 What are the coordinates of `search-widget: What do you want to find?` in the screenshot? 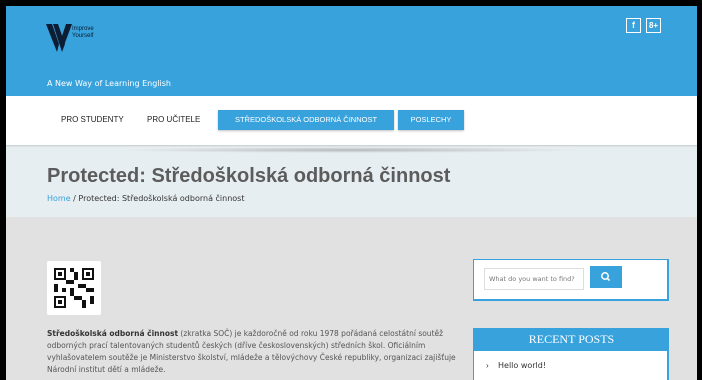 It's located at (571, 280).